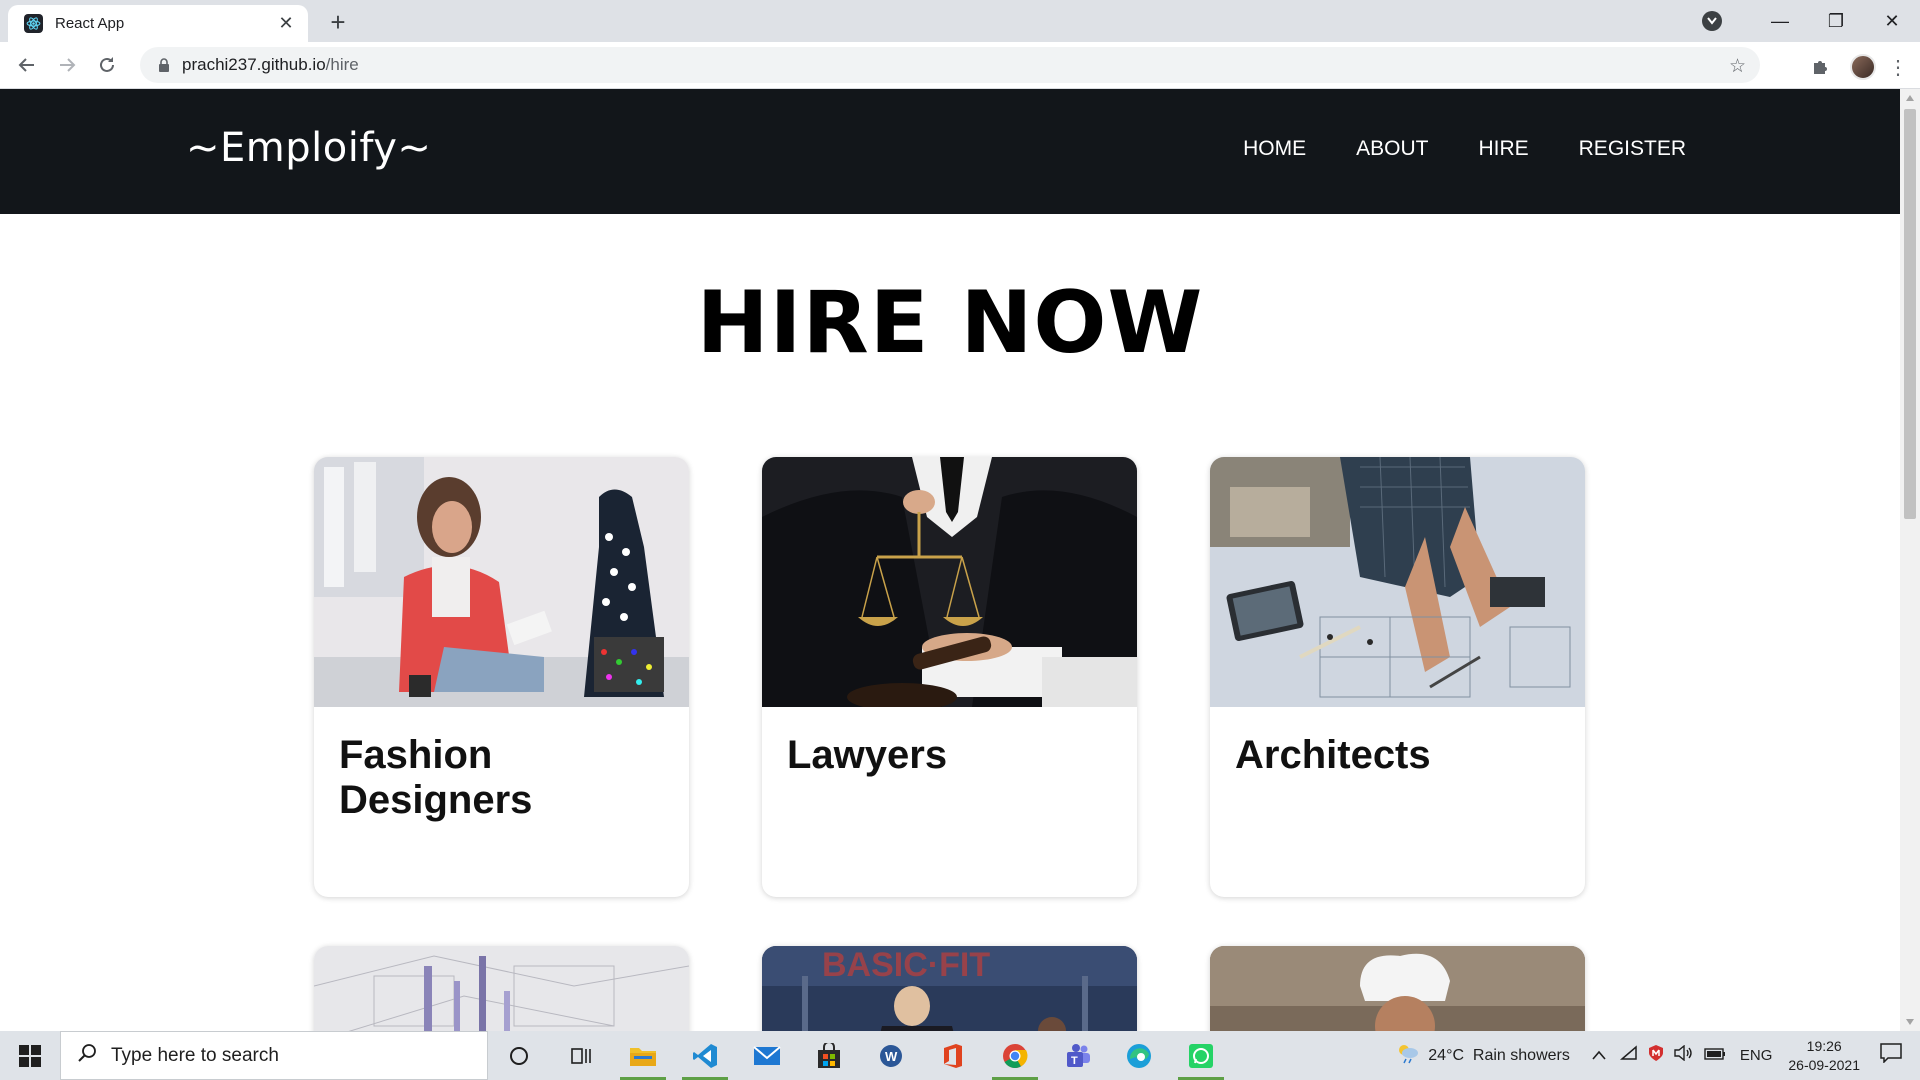  I want to click on close-window-icon: ✕, so click(1892, 21).